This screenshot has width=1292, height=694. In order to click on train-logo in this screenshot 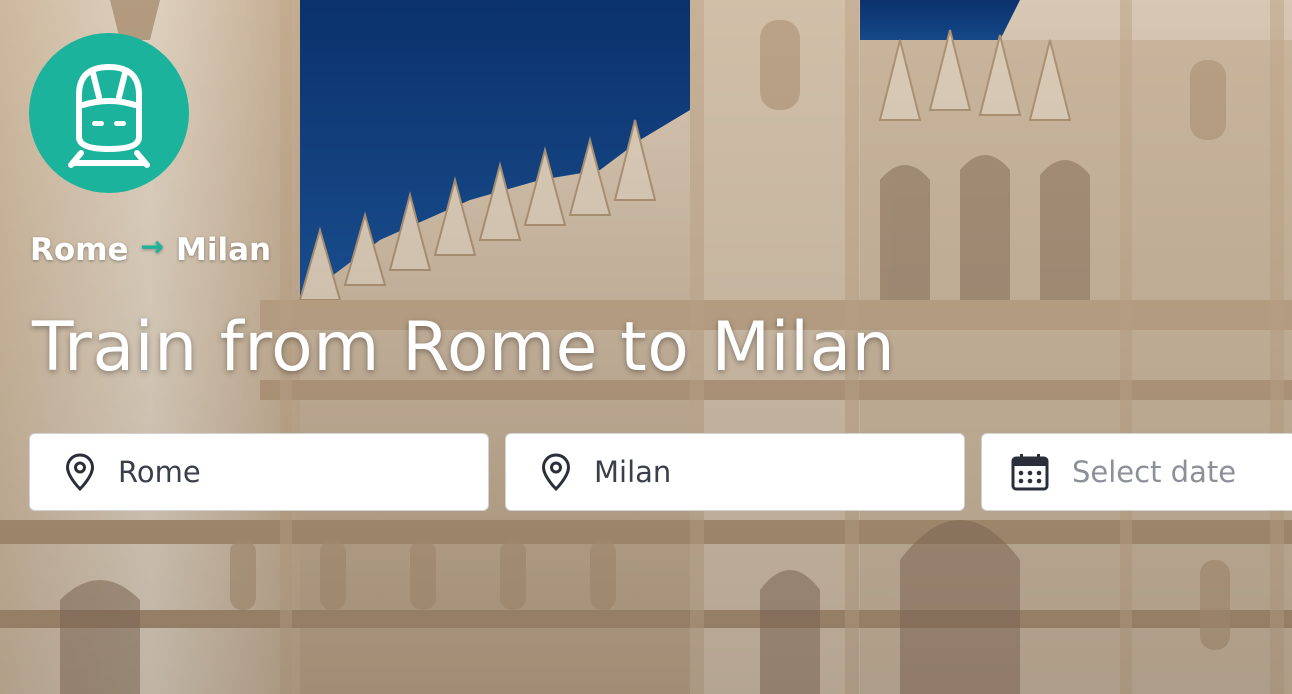, I will do `click(109, 113)`.